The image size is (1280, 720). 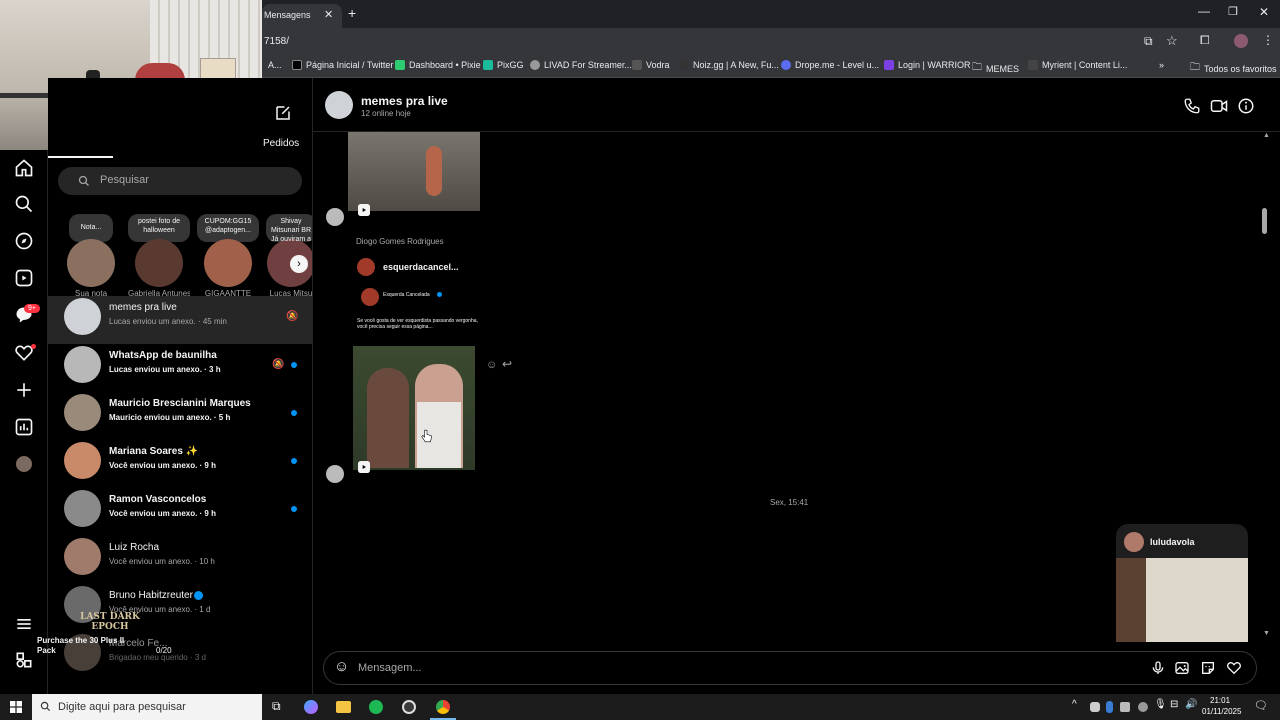 What do you see at coordinates (1233, 68) in the screenshot?
I see `all-bookmarks-folder: 🗀 Todos os favoritos` at bounding box center [1233, 68].